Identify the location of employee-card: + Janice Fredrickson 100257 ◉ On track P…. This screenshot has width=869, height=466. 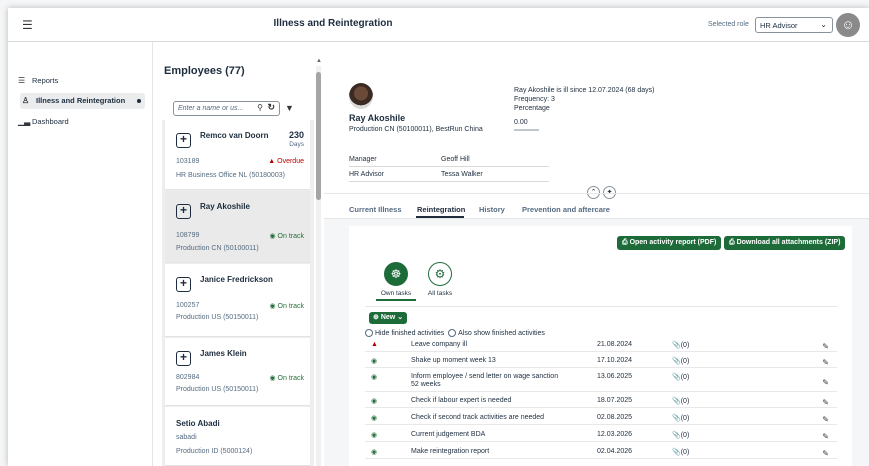
(237, 300).